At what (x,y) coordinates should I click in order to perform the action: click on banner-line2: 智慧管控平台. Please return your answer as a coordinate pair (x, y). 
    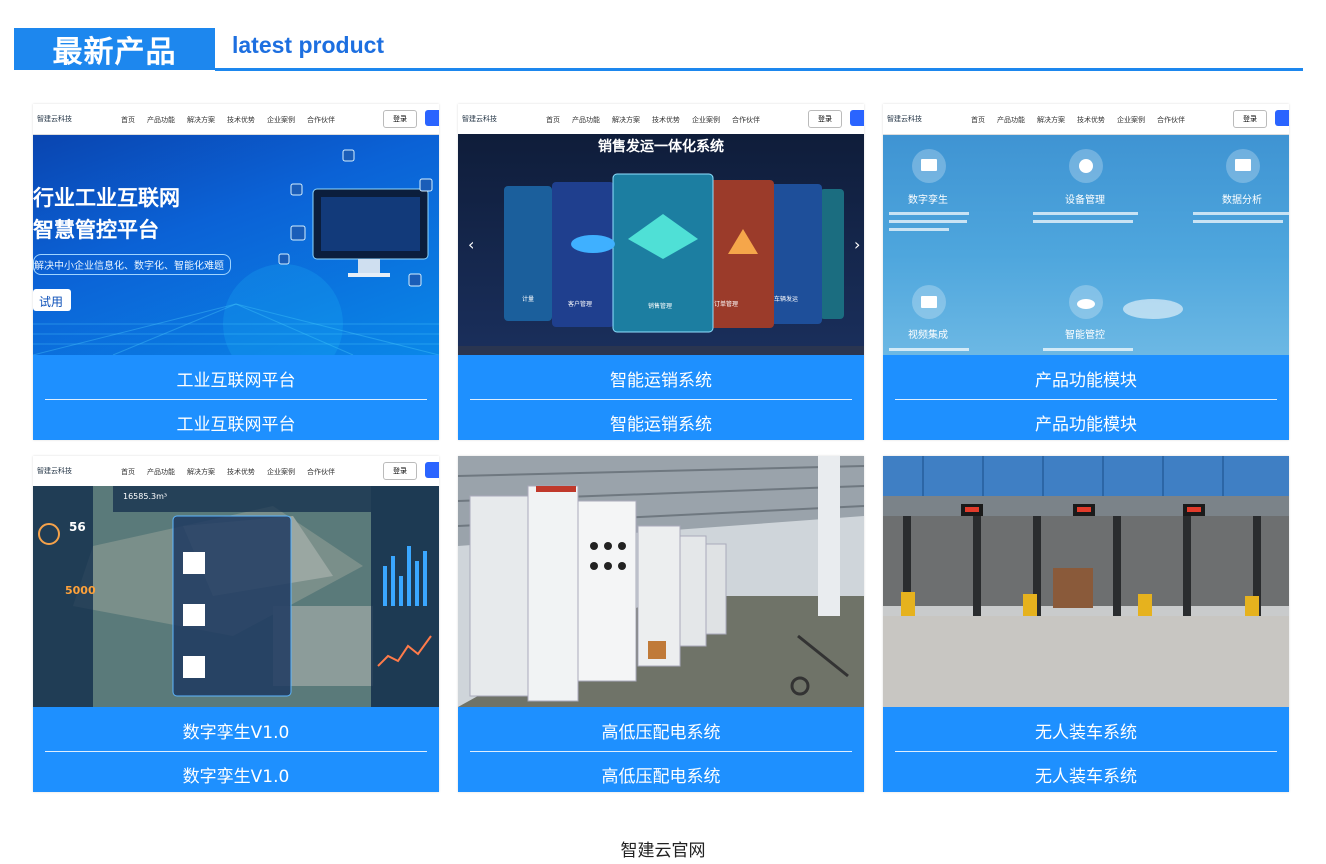
    Looking at the image, I should click on (96, 230).